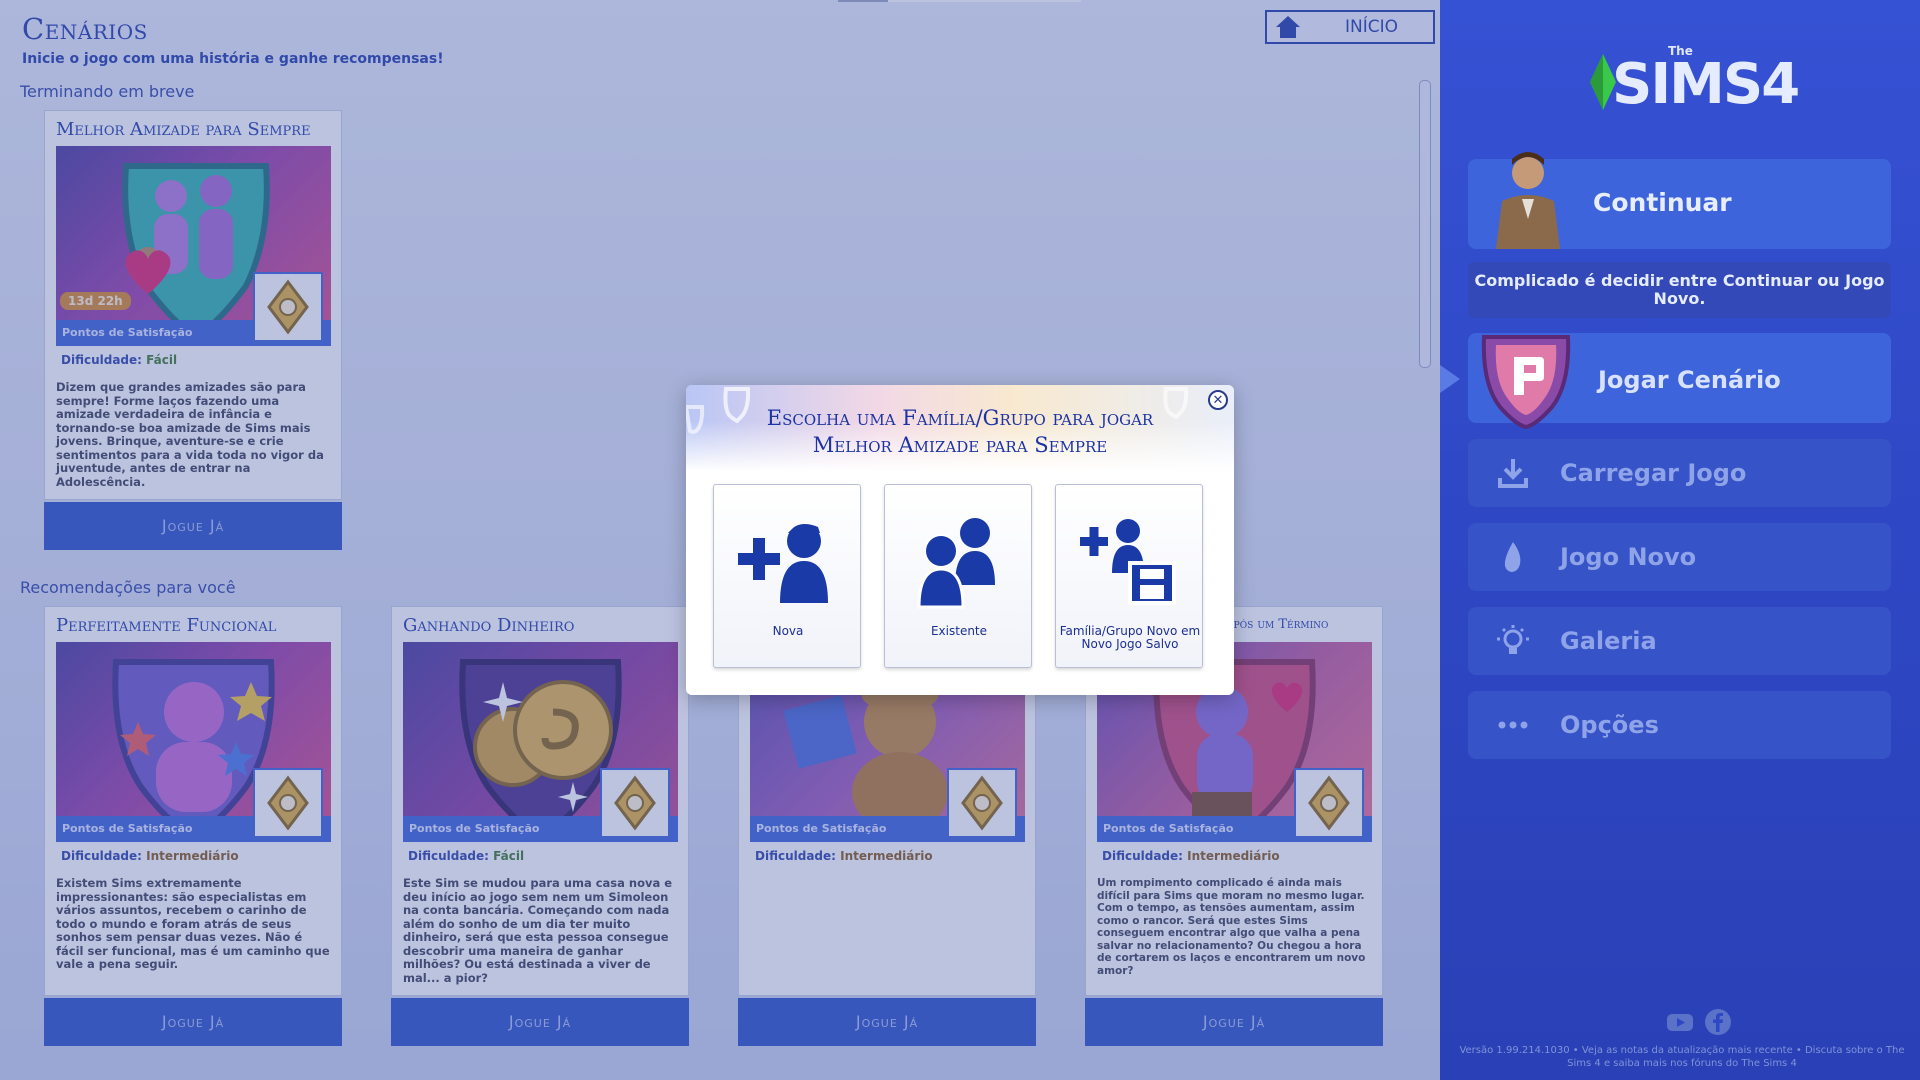 The image size is (1920, 1080). I want to click on social-links, so click(1699, 1022).